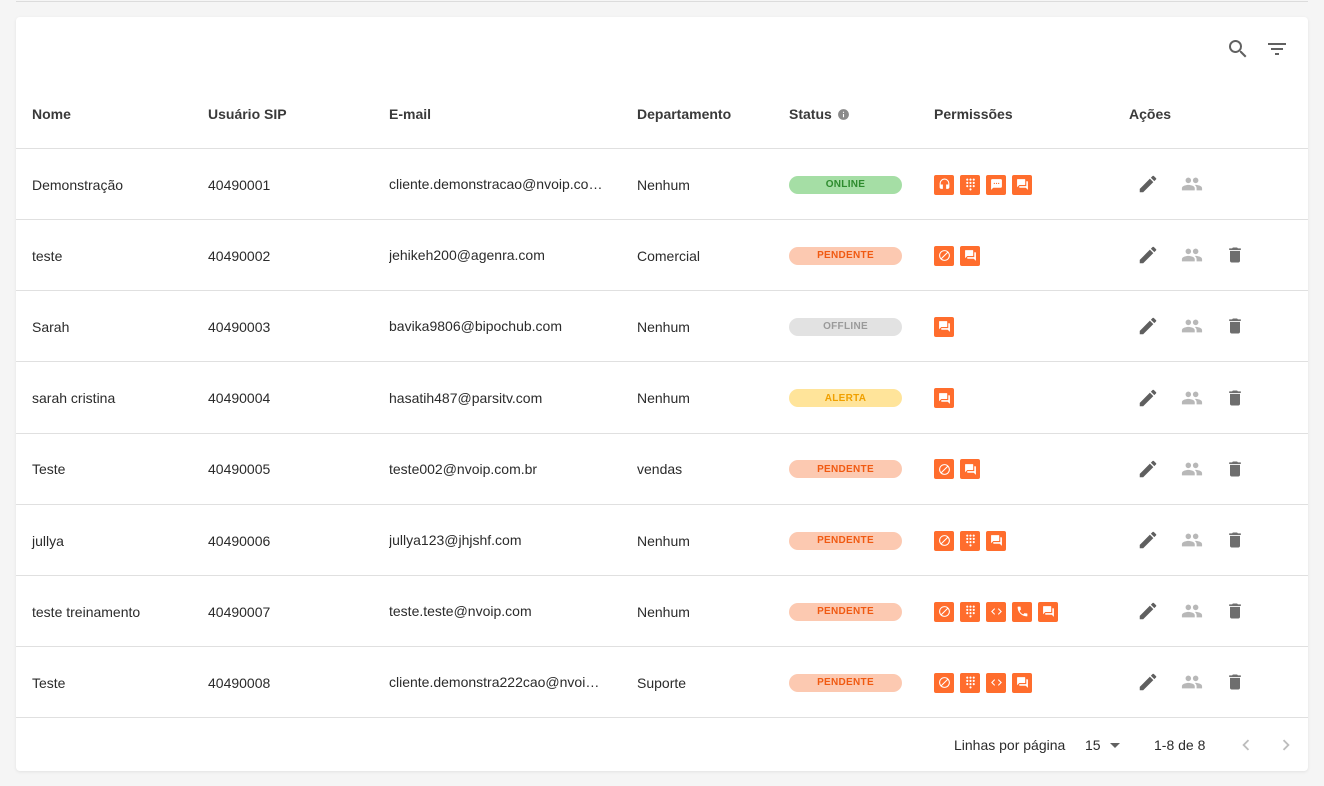 The image size is (1324, 786). What do you see at coordinates (1114, 745) in the screenshot?
I see `chevron-down-icon` at bounding box center [1114, 745].